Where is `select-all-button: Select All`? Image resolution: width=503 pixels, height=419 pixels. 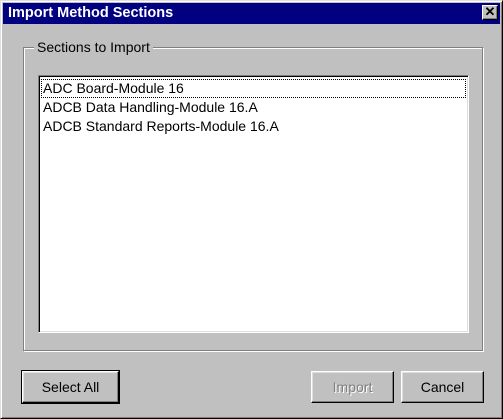
select-all-button: Select All is located at coordinates (70, 387).